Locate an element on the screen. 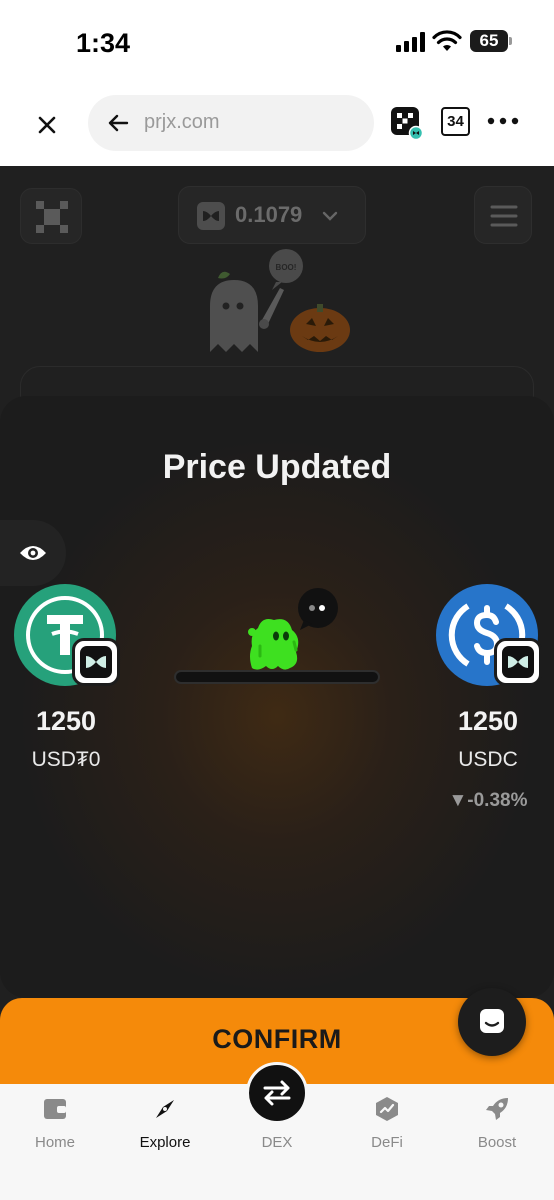 The height and width of the screenshot is (1200, 554). nav-item-home: Home is located at coordinates (55, 1128).